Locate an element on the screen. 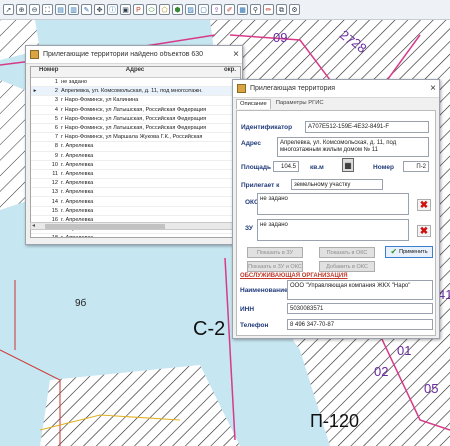  area-field: 104.5 is located at coordinates (286, 166).